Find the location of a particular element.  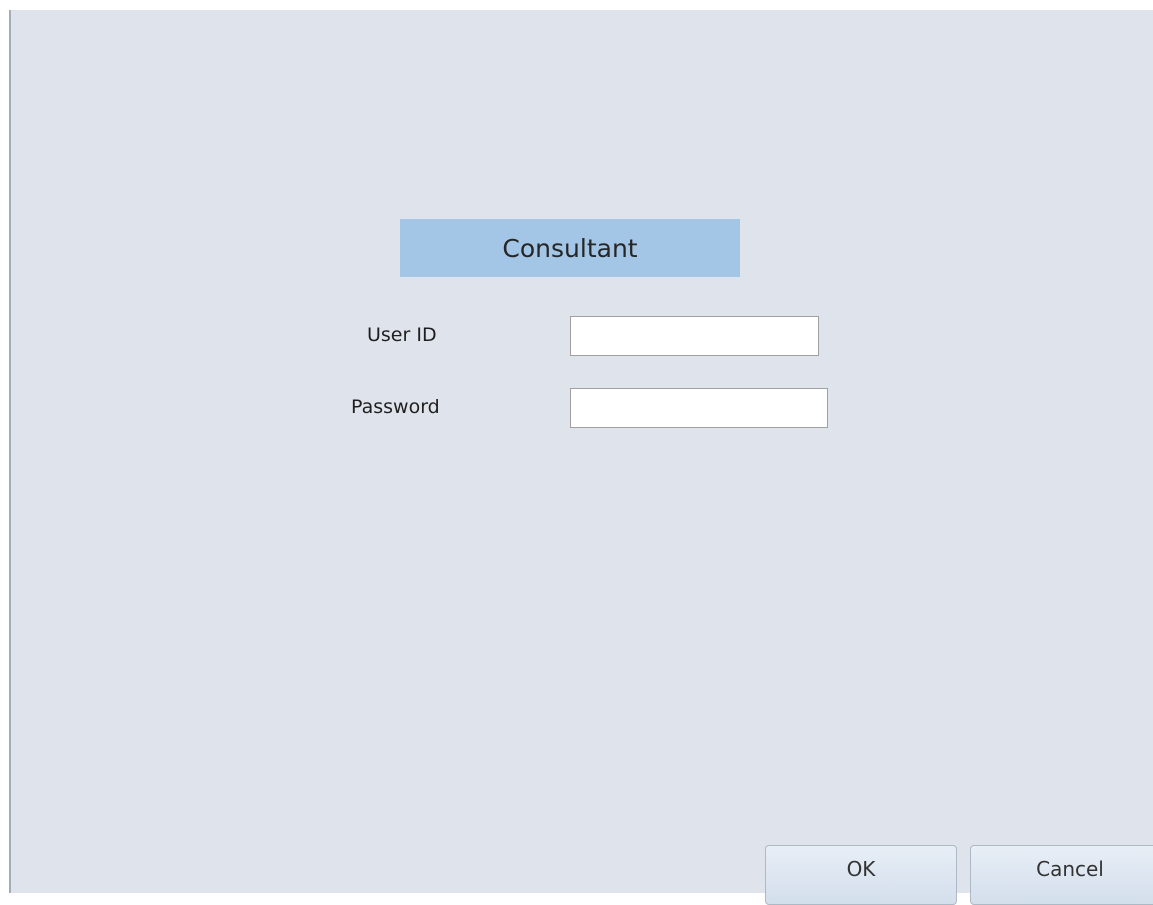

password-input is located at coordinates (699, 408).